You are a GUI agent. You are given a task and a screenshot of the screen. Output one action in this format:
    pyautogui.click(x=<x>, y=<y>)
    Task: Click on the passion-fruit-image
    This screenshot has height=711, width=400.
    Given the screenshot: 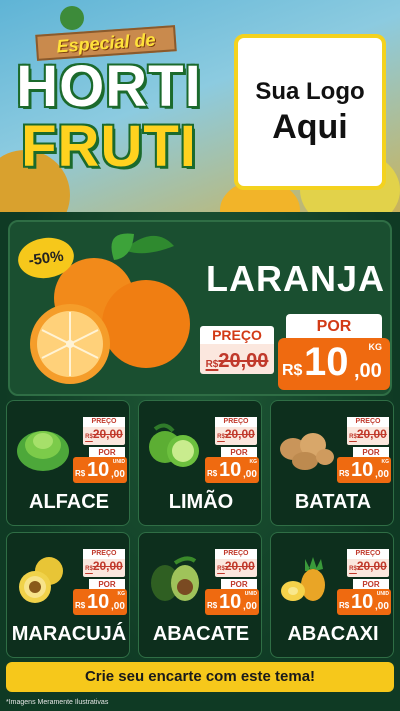 What is the action you would take?
    pyautogui.click(x=41, y=580)
    